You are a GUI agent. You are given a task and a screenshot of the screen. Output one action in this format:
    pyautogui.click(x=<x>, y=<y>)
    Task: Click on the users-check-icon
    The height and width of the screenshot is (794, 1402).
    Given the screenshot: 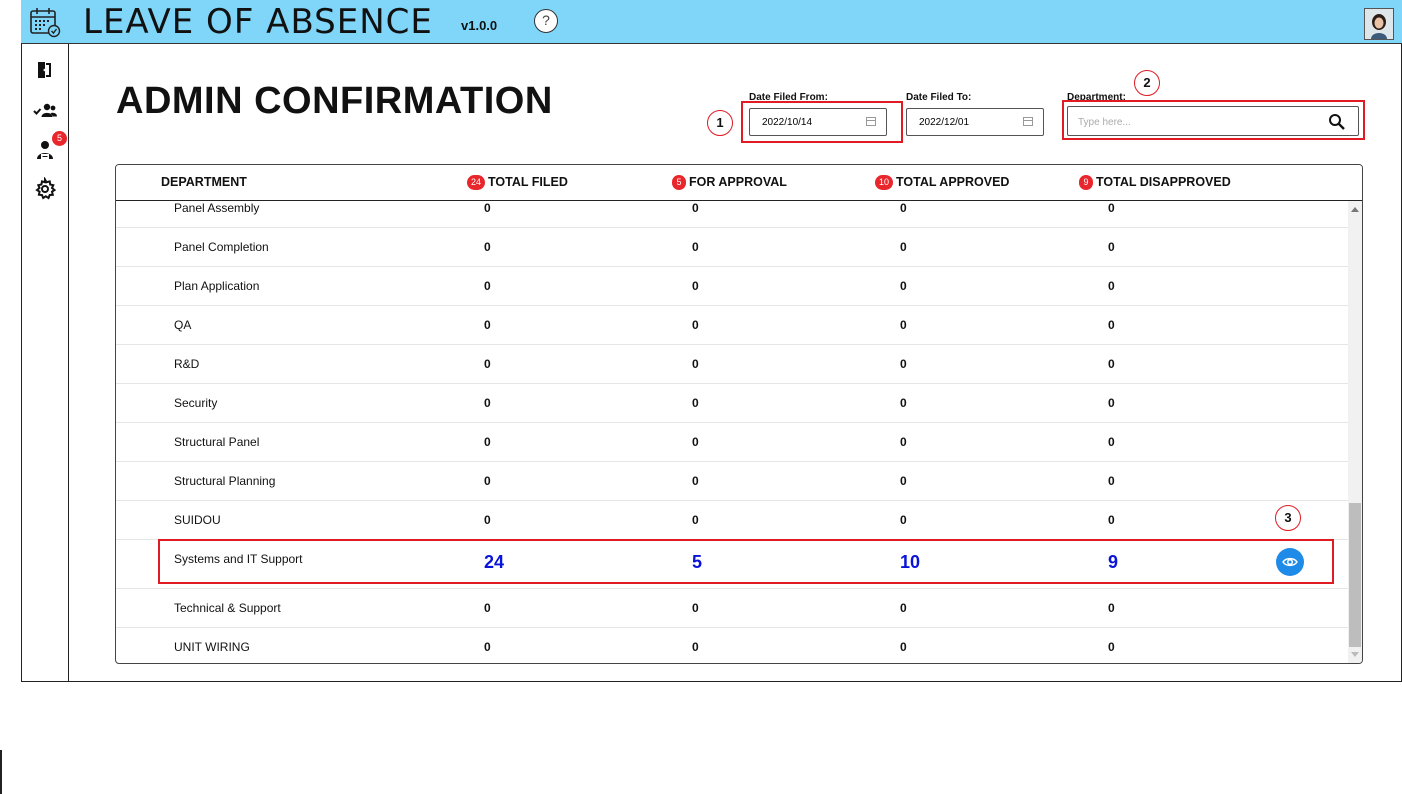 What is the action you would take?
    pyautogui.click(x=45, y=110)
    